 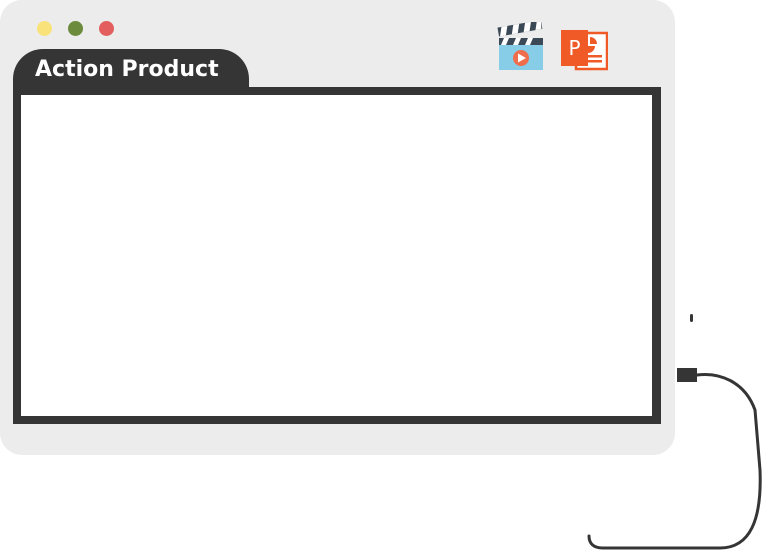 I want to click on window-minimize-button, so click(x=44, y=28).